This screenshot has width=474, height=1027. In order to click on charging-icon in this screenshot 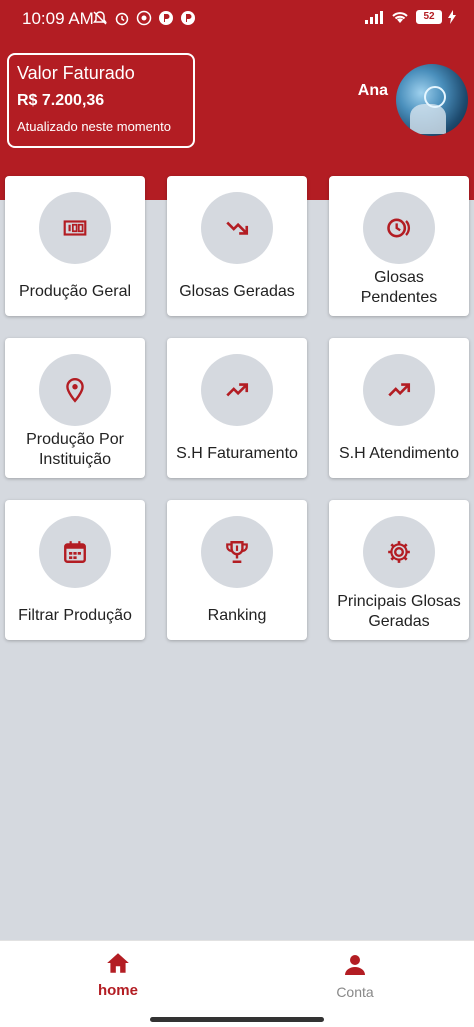, I will do `click(452, 17)`.